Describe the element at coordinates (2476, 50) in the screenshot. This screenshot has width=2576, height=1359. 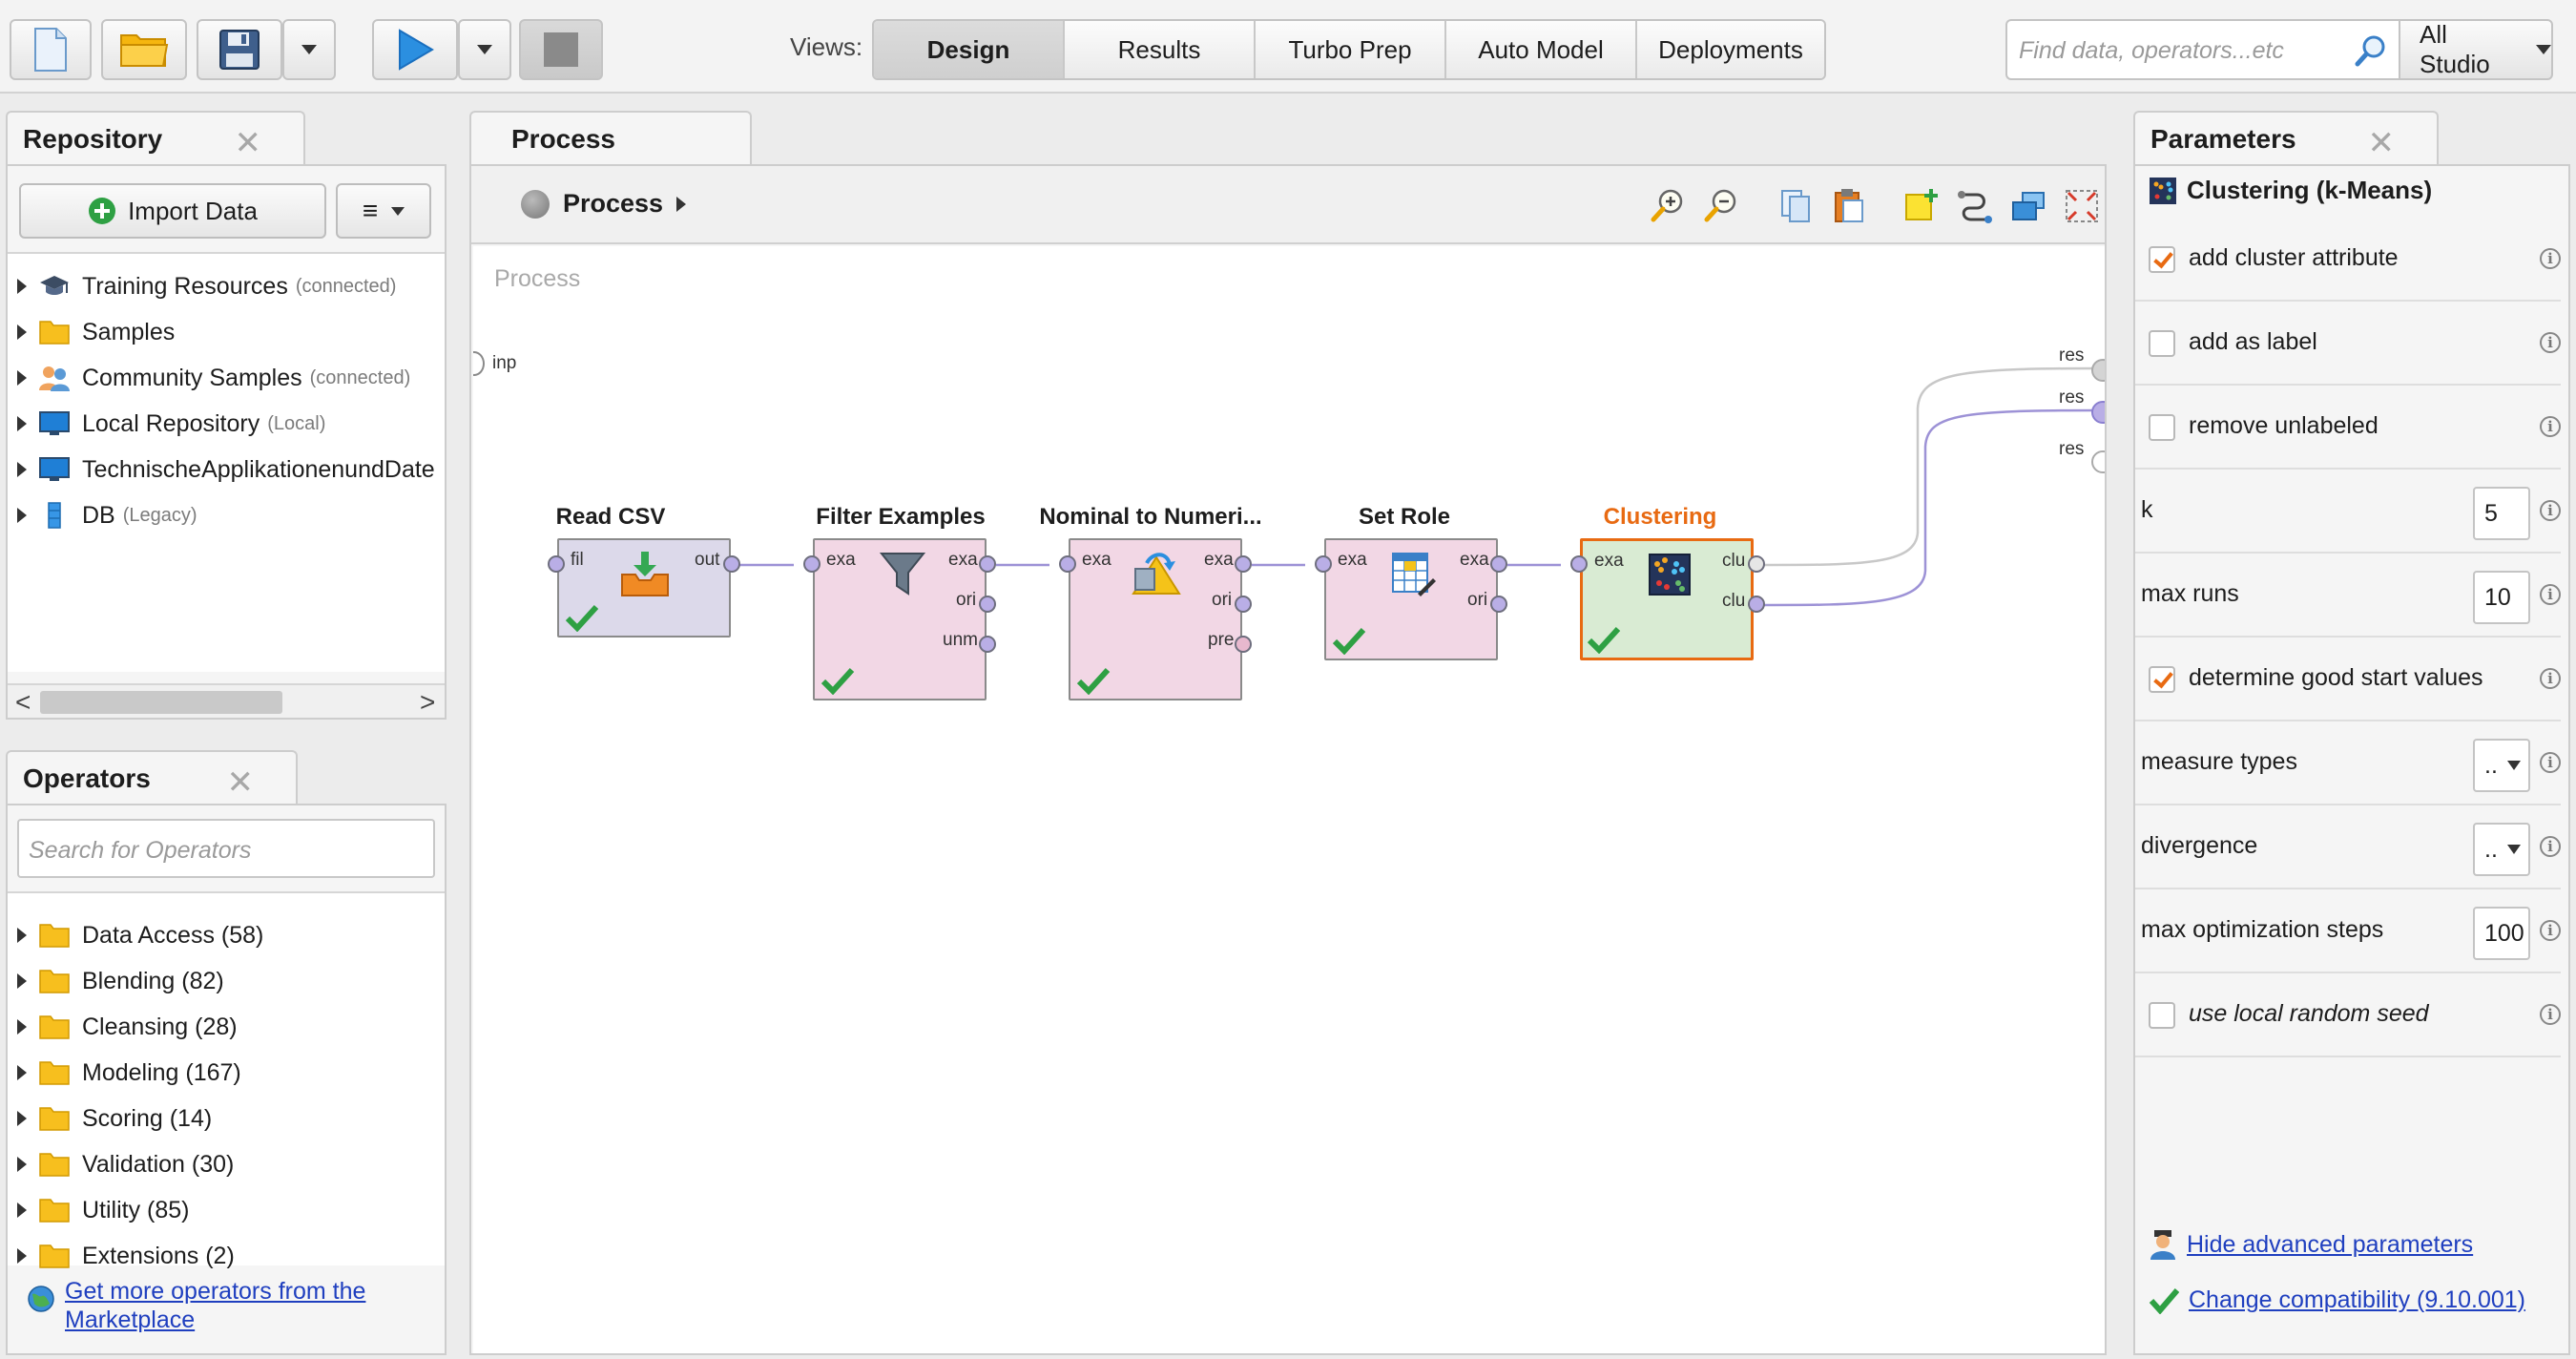
I see `studio-scope-dropdown: All Studio` at that location.